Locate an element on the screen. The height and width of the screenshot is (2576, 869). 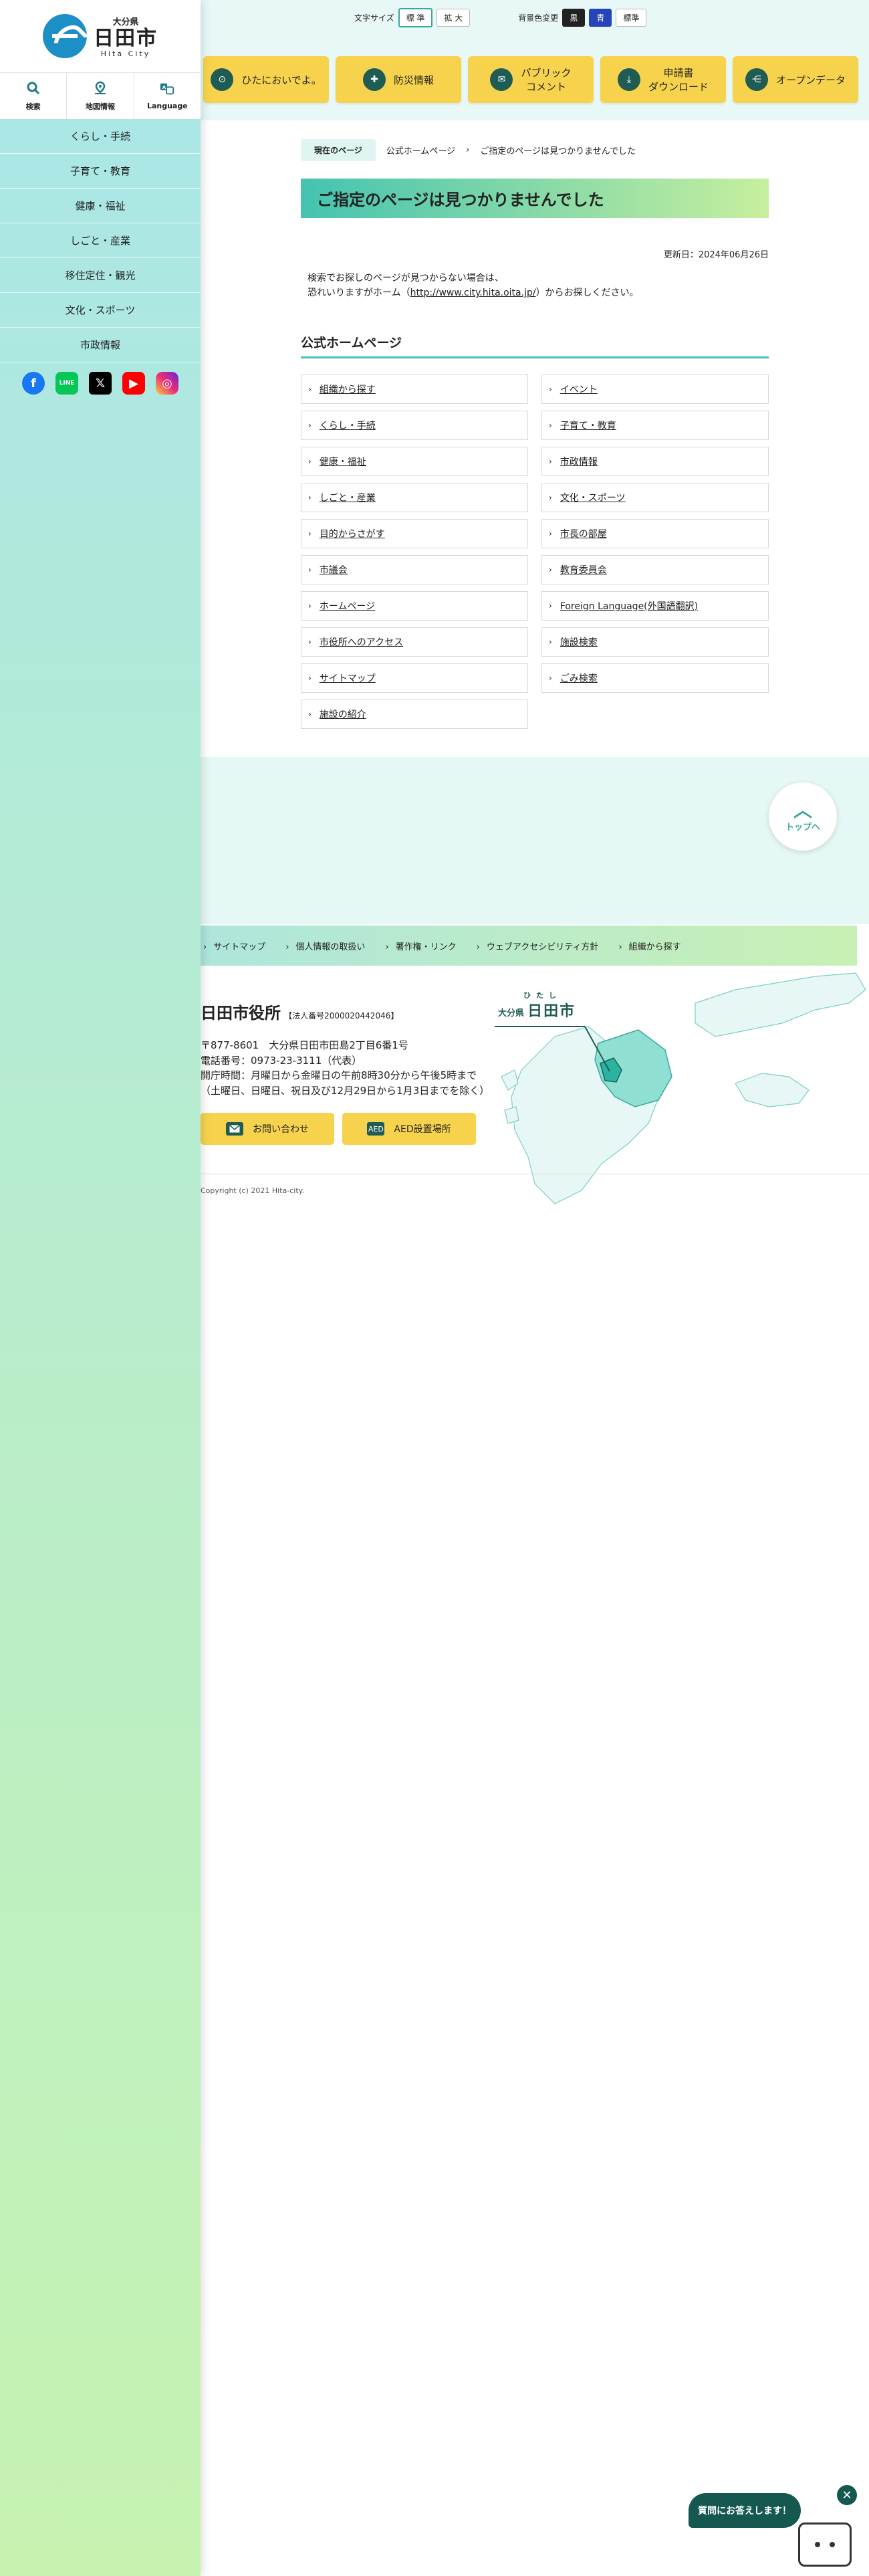
utility-bar: 文字サイズ 標 準 拡 大 背景色変更 黒 青 標準 is located at coordinates (500, 17).